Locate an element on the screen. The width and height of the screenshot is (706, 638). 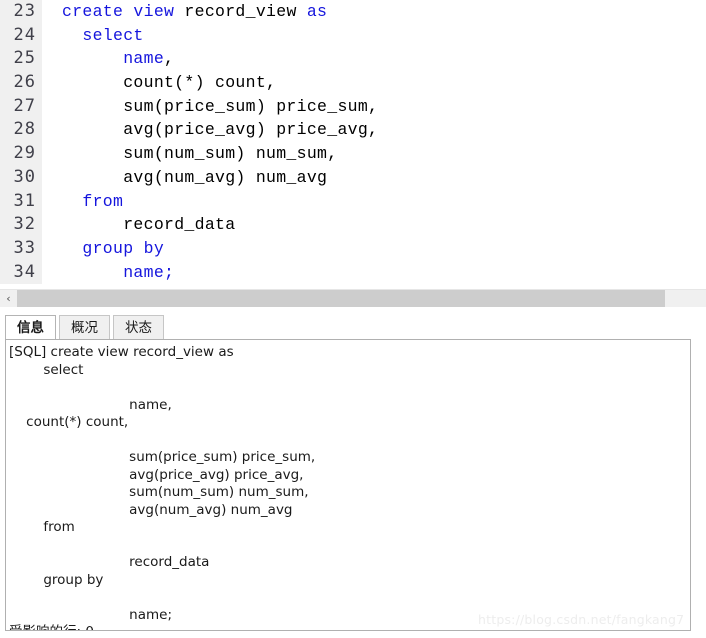
sql-keyword: from is located at coordinates (93, 201).